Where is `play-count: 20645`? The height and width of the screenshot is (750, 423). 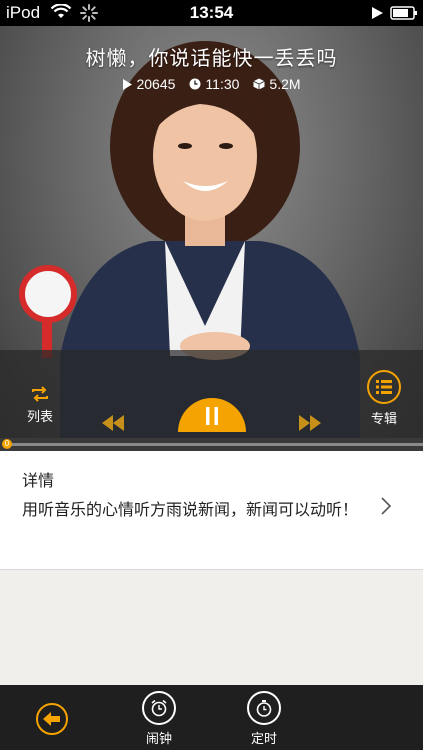 play-count: 20645 is located at coordinates (148, 84).